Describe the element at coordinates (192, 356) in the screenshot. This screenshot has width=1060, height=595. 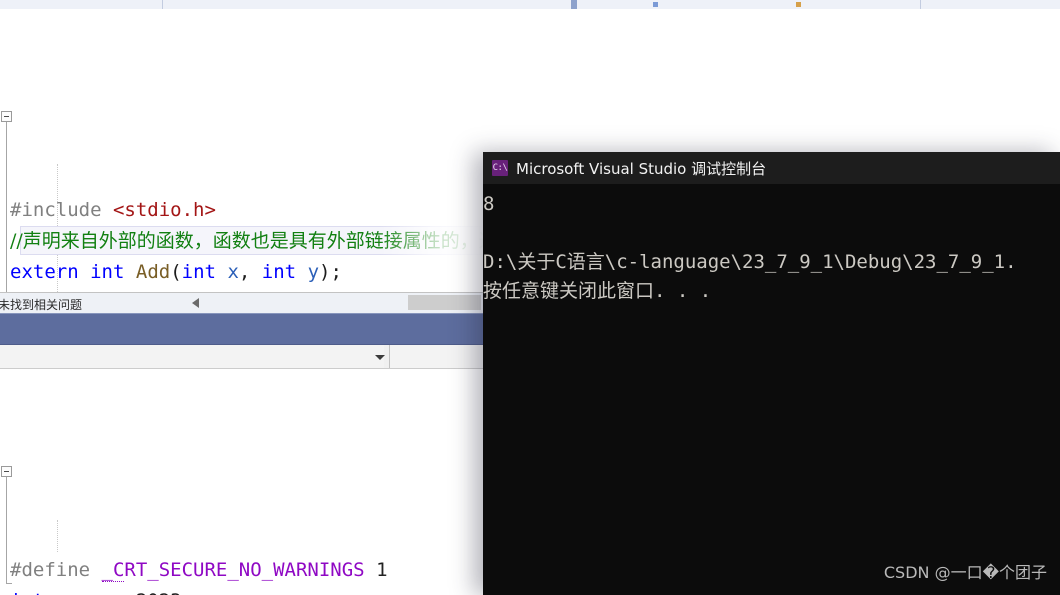
I see `member-dropdown` at that location.